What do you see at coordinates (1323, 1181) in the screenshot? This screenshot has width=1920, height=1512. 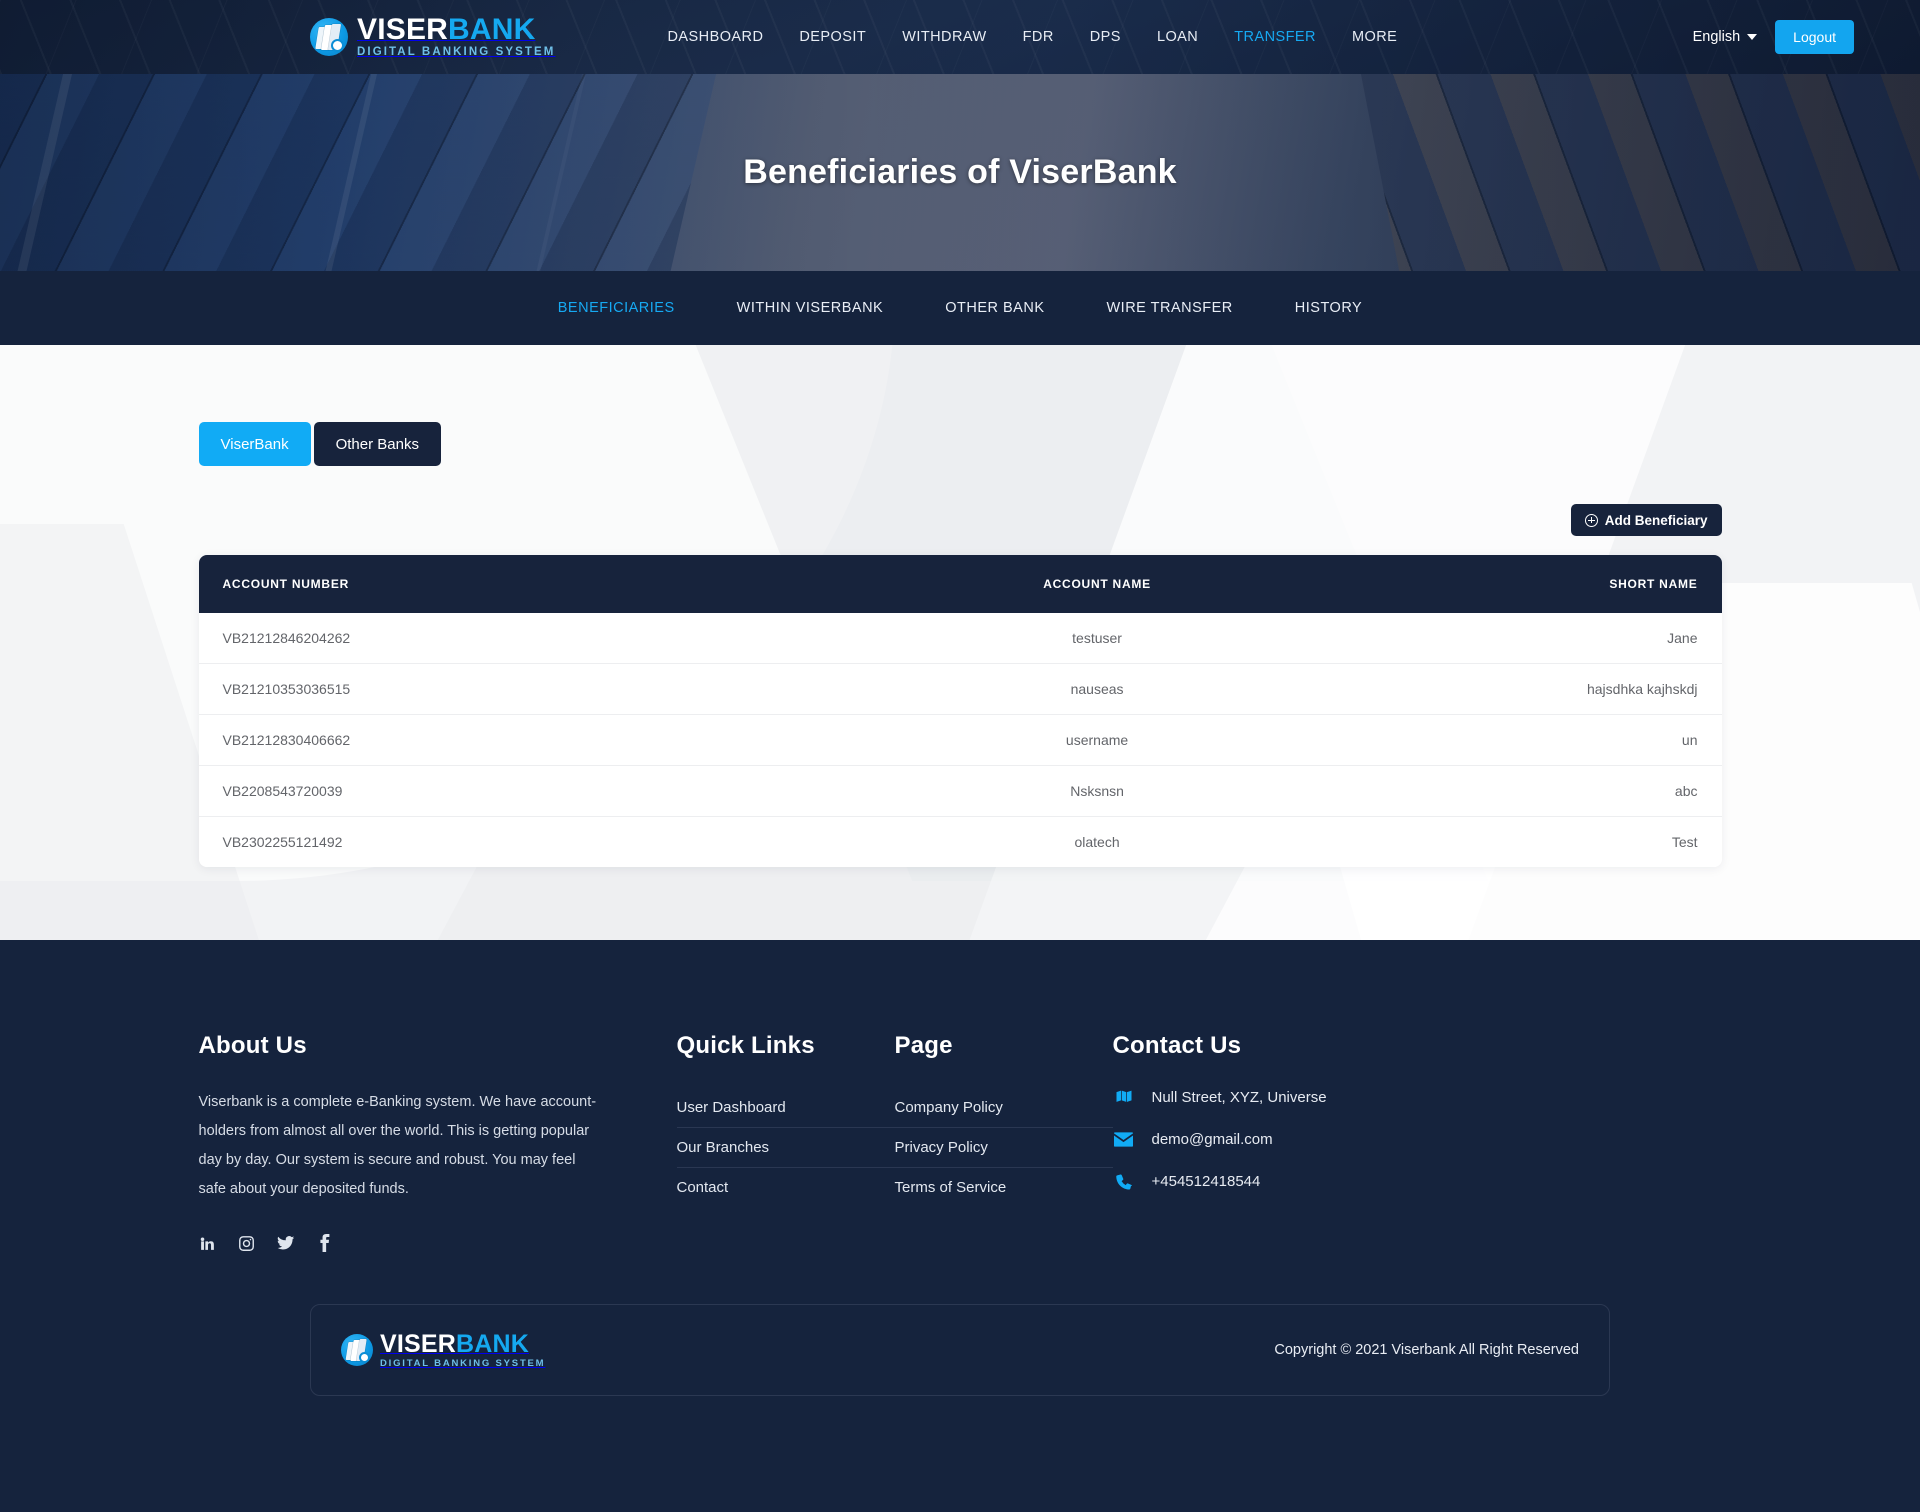 I see `contact-phone-row: +454512418544` at bounding box center [1323, 1181].